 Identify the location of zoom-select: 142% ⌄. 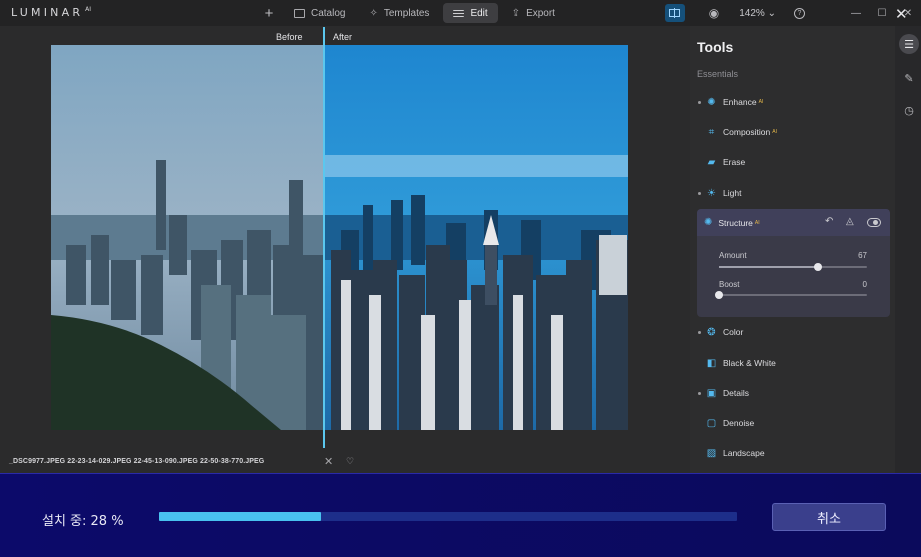
(757, 13).